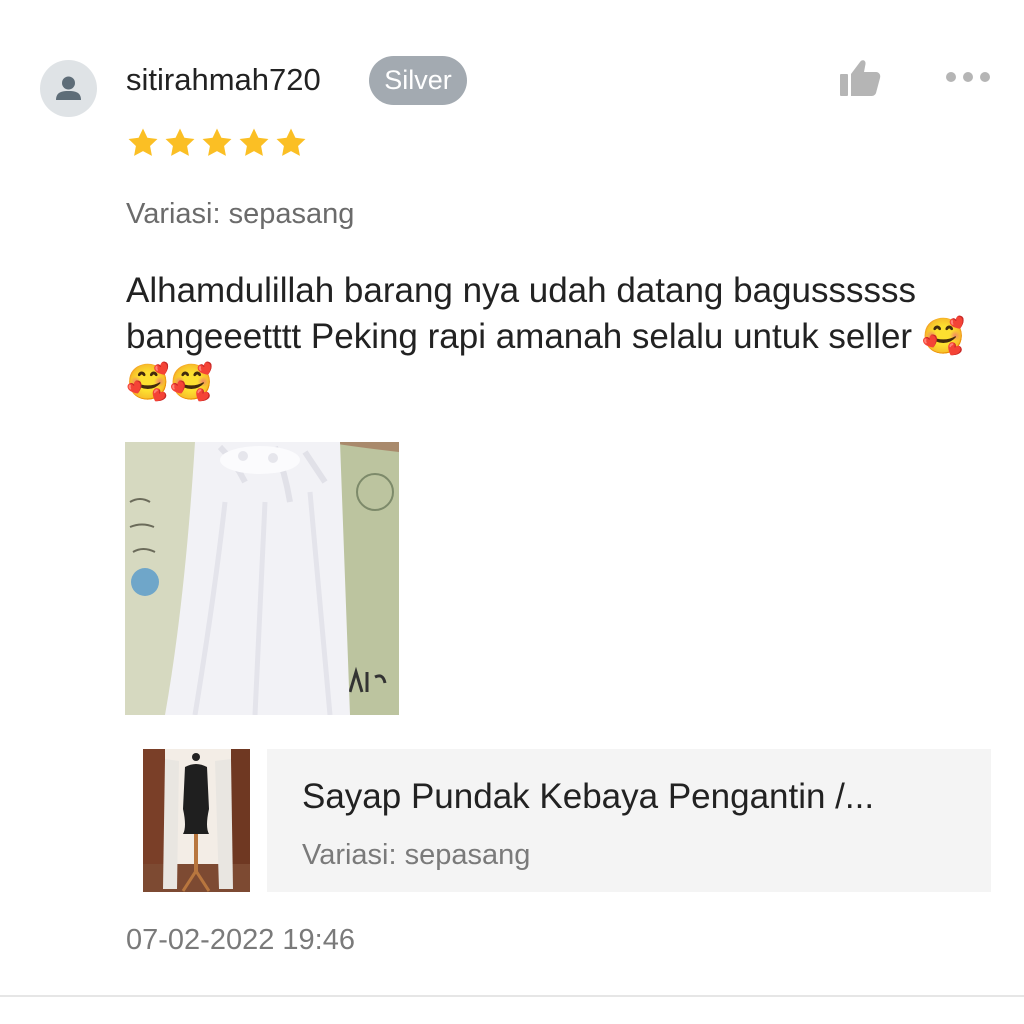  Describe the element at coordinates (240, 214) in the screenshot. I see `review-variation: Variasi: sepasang` at that location.